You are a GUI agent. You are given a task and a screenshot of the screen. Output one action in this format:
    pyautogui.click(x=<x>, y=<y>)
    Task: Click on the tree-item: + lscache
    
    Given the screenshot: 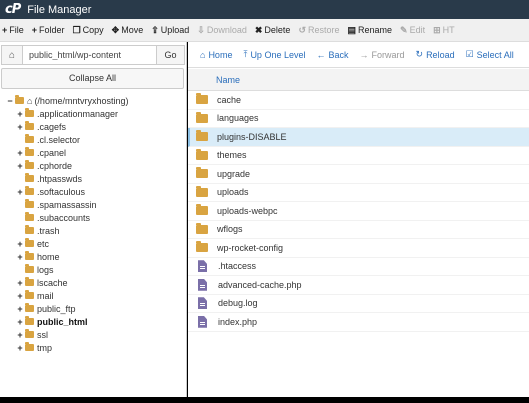 What is the action you would take?
    pyautogui.click(x=93, y=282)
    